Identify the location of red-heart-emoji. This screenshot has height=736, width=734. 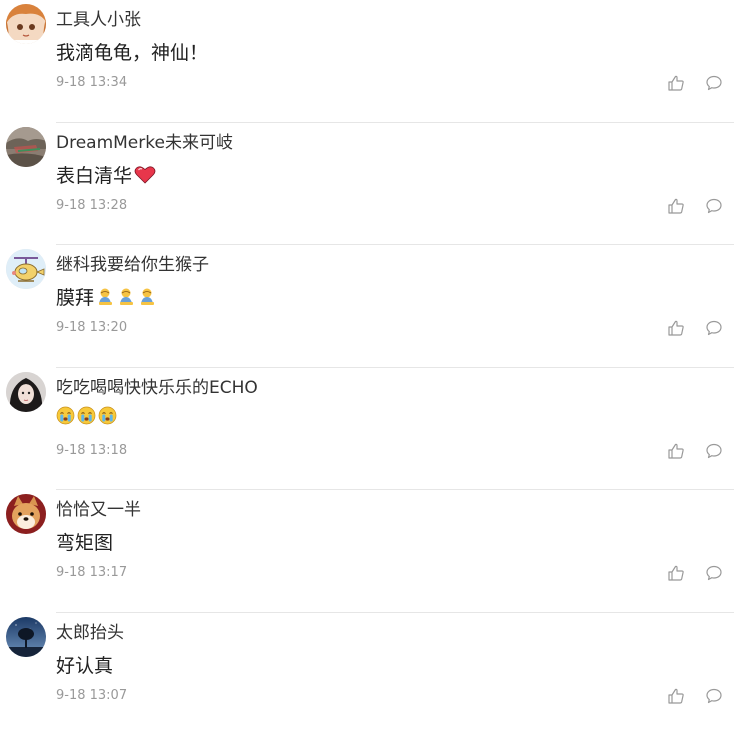
(145, 174).